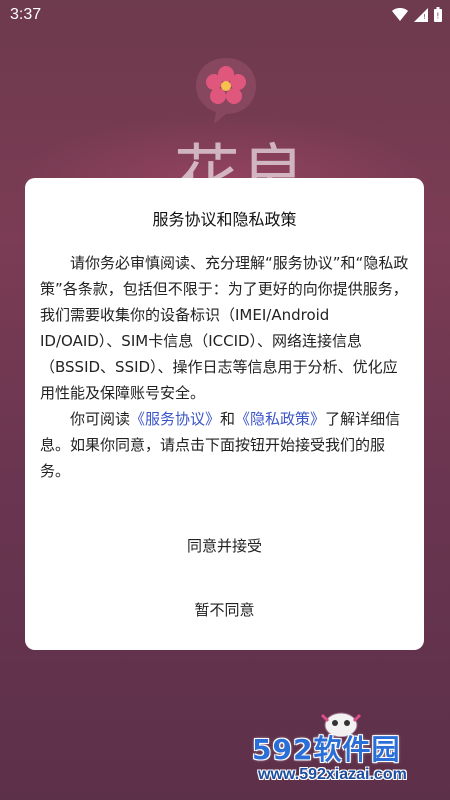 This screenshot has height=800, width=450. What do you see at coordinates (332, 774) in the screenshot?
I see `watermark-url: www.592xiazai.com` at bounding box center [332, 774].